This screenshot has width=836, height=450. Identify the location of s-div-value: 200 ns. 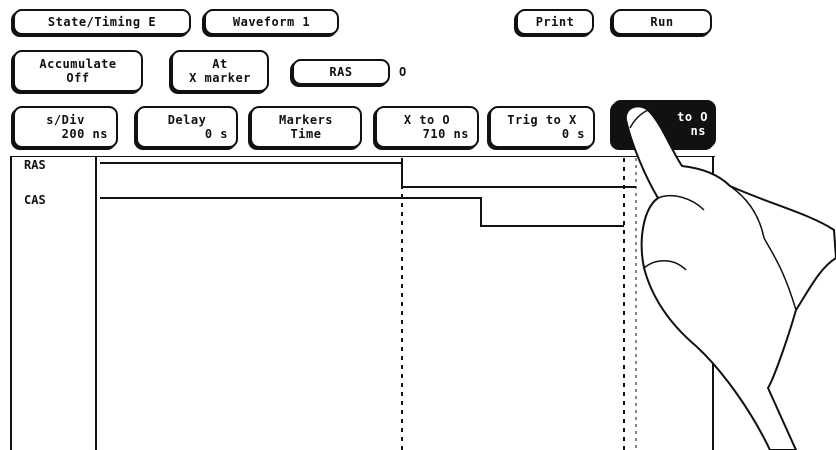
(84, 134).